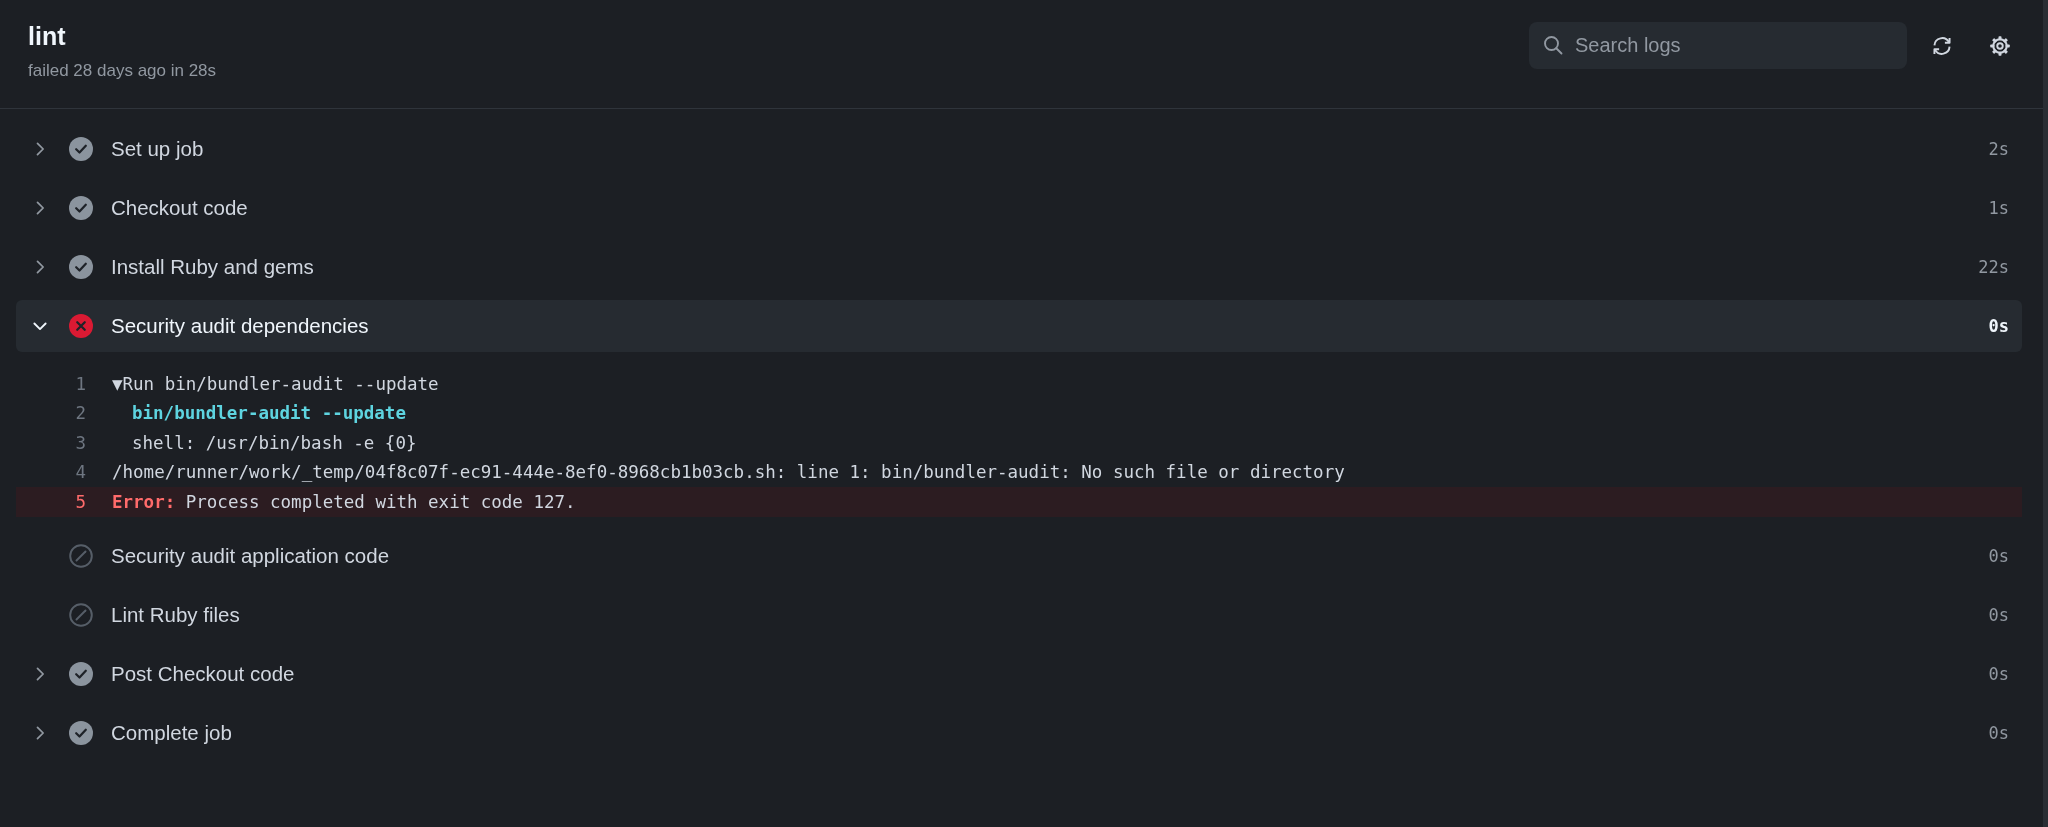 The image size is (2048, 827). What do you see at coordinates (47, 36) in the screenshot?
I see `job-title: lint` at bounding box center [47, 36].